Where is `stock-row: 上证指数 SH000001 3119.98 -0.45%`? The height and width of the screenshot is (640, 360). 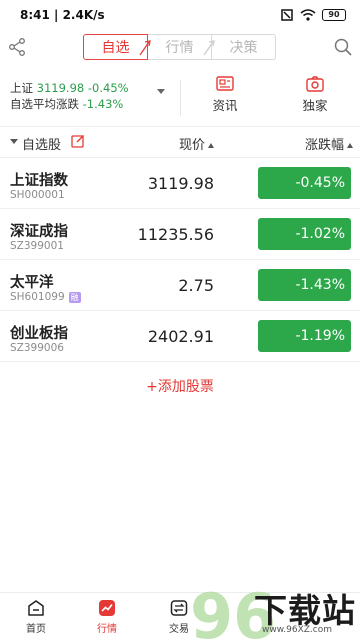 stock-row: 上证指数 SH000001 3119.98 -0.45% is located at coordinates (180, 183).